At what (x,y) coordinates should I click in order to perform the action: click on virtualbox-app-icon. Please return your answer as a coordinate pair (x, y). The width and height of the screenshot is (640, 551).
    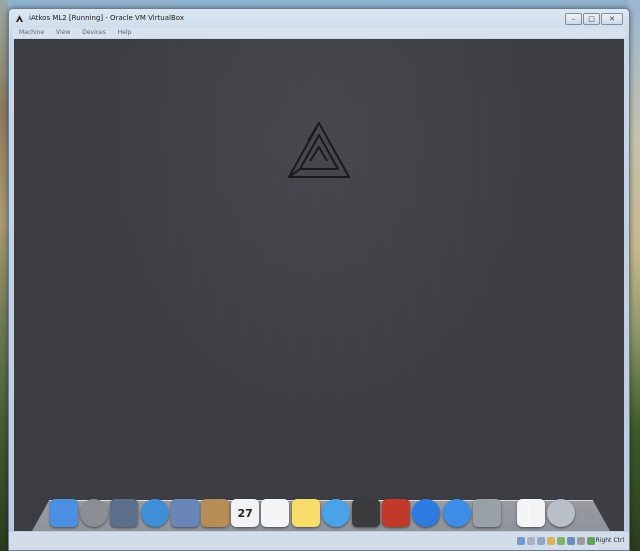
    Looking at the image, I should click on (19, 18).